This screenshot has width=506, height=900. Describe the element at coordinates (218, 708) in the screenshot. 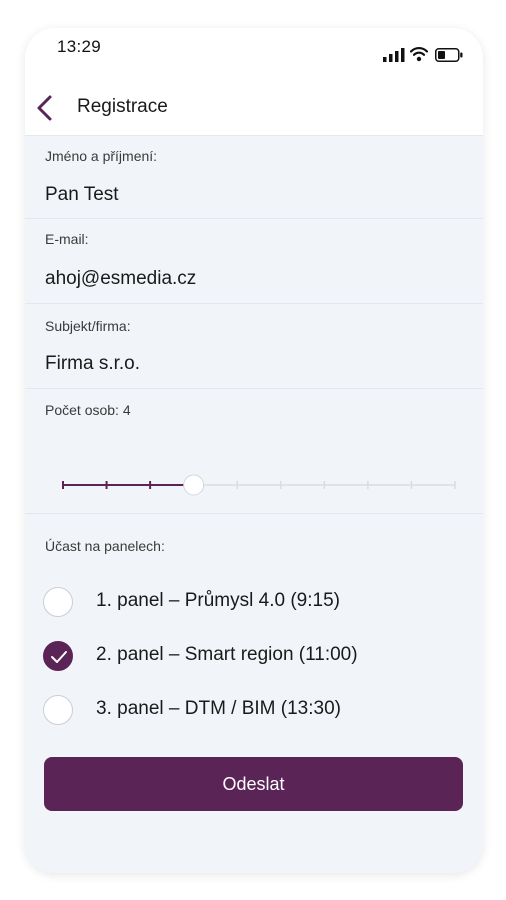

I see `panel-3-label: 3. panel – DTM / BIM (13:30)` at that location.